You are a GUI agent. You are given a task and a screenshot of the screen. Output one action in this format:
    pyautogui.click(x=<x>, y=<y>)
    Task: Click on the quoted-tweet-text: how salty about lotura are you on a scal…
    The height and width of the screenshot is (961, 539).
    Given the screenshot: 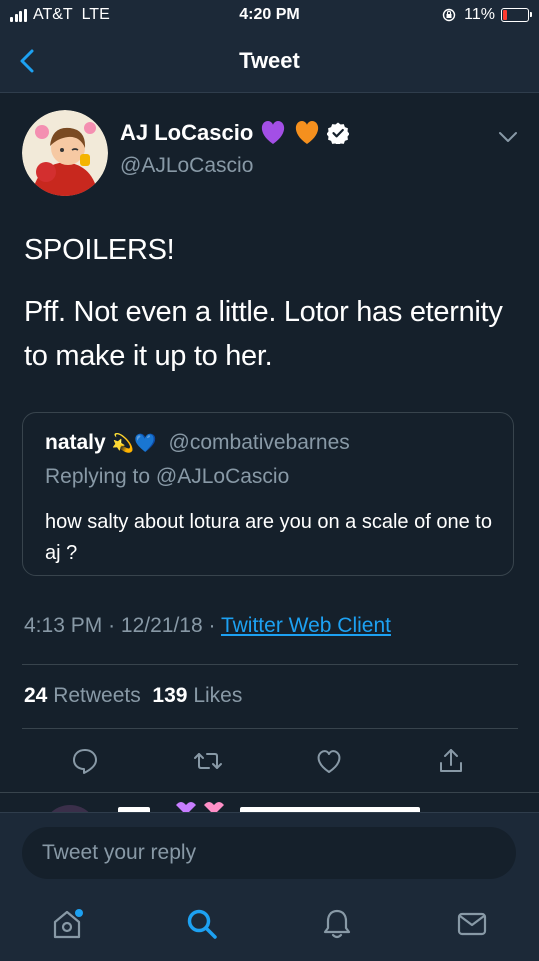 What is the action you would take?
    pyautogui.click(x=268, y=537)
    